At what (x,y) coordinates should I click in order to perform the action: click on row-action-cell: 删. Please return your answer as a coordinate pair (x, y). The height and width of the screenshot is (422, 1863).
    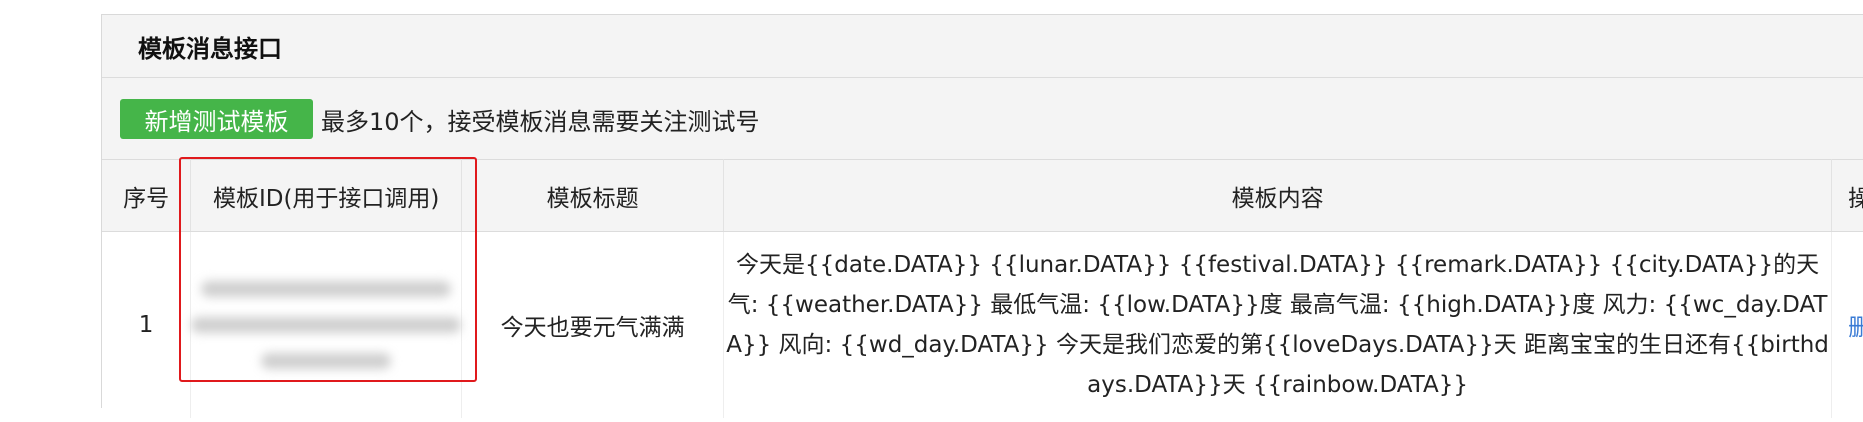
    Looking at the image, I should click on (1847, 324).